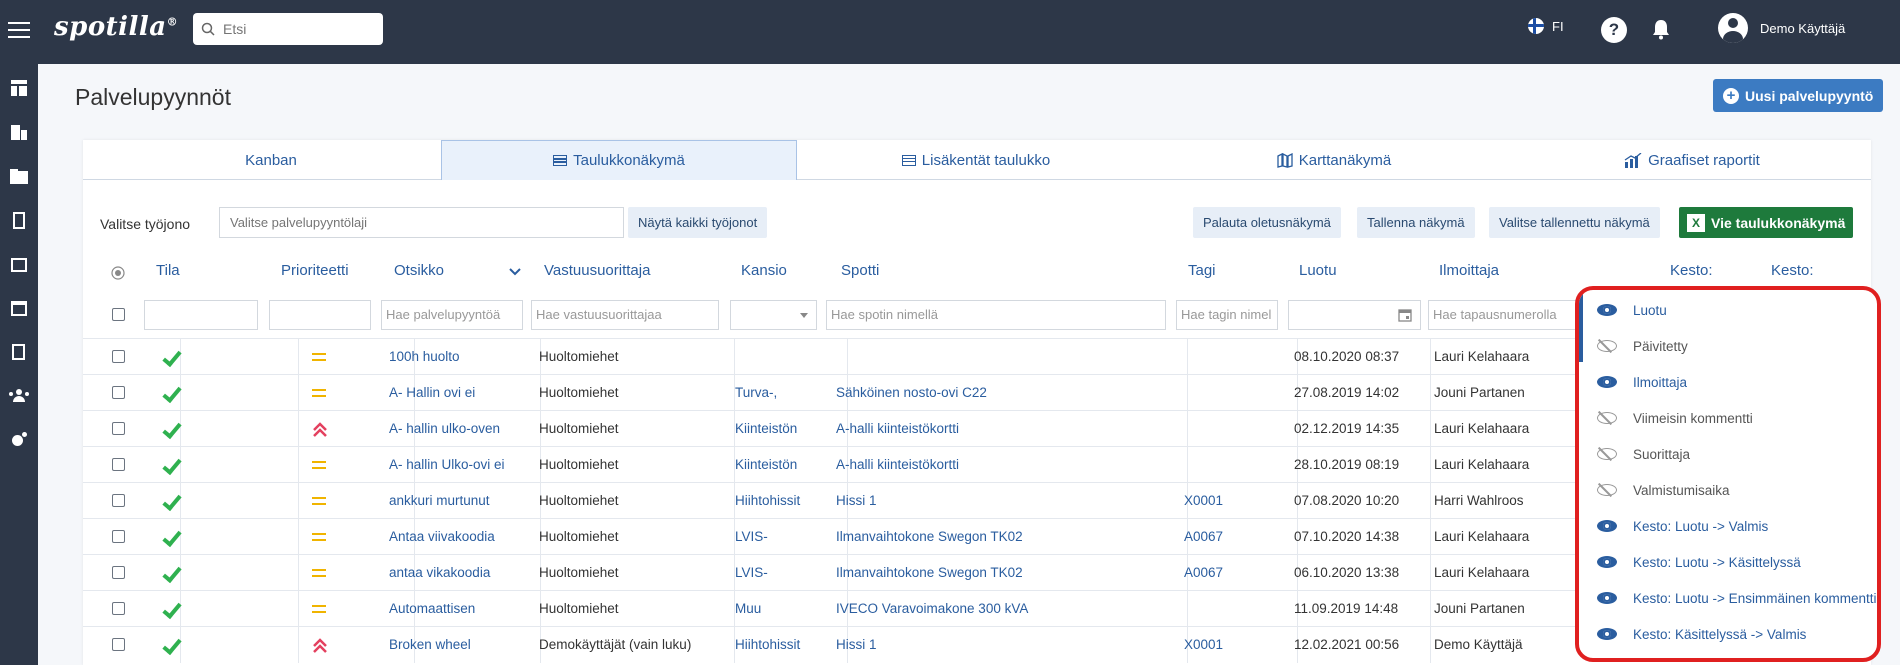  What do you see at coordinates (597, 270) in the screenshot?
I see `column-header-responsible: Vastuusuorittaja` at bounding box center [597, 270].